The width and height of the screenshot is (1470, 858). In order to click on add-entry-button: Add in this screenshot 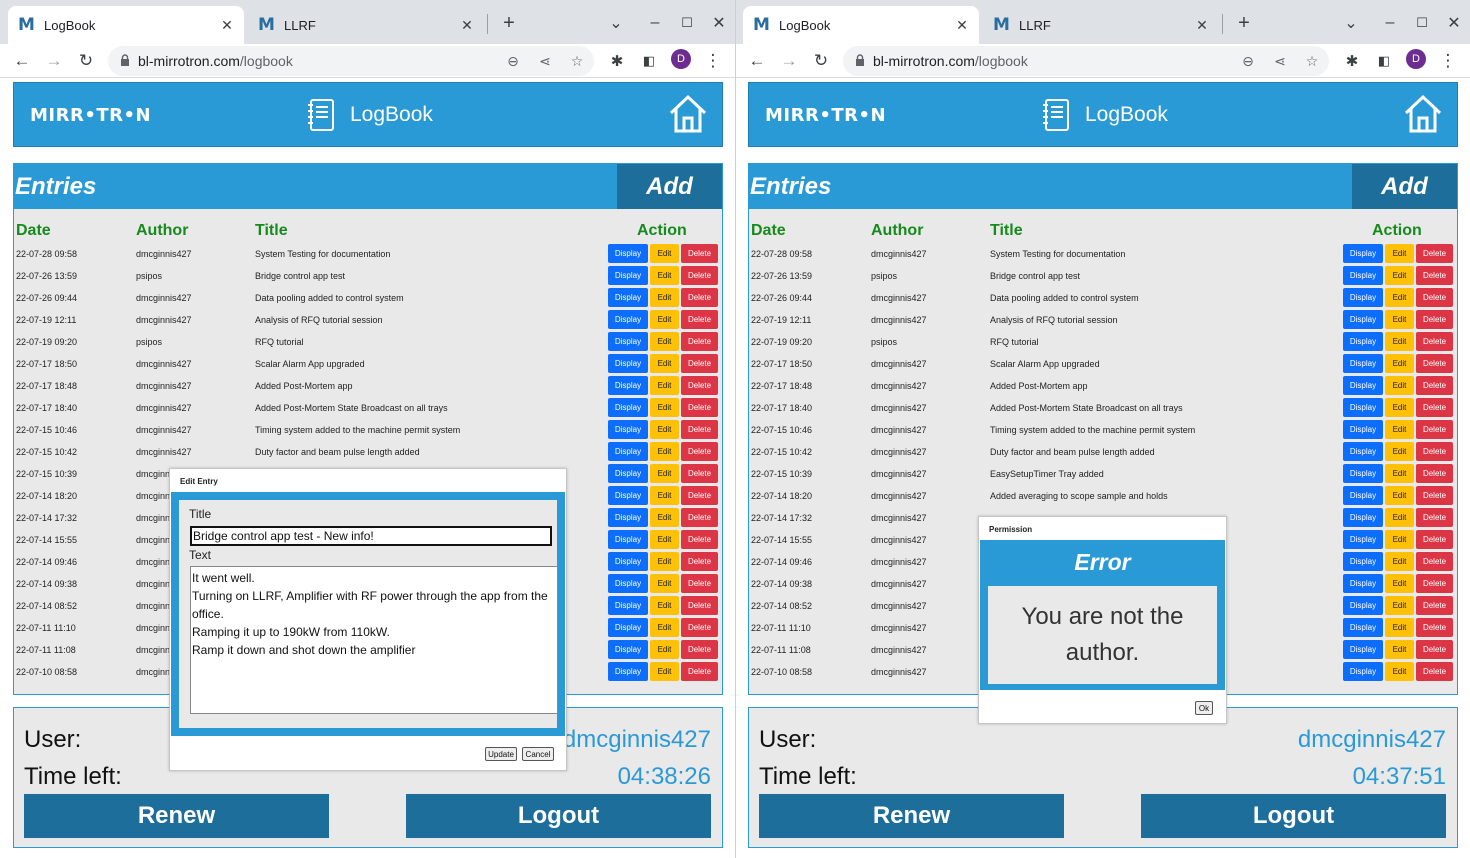, I will do `click(669, 186)`.